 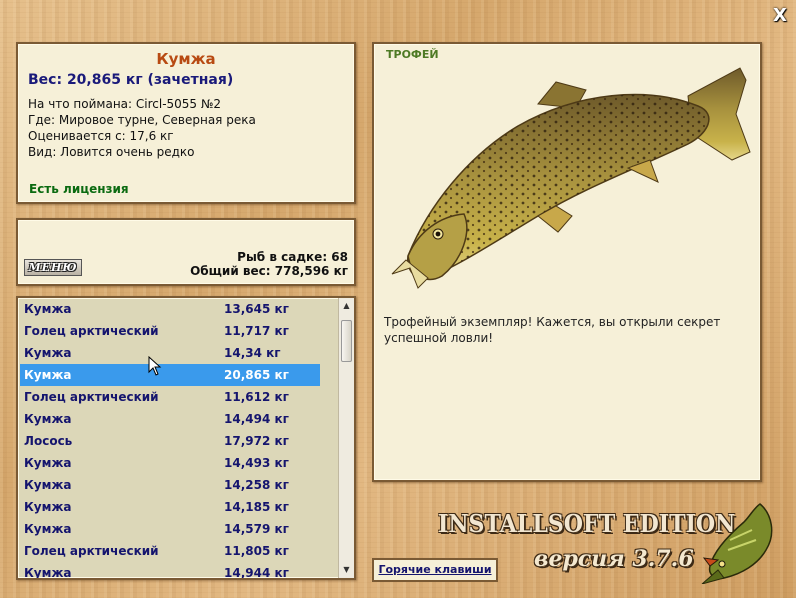 I want to click on catch-row: Кумжа 14,944 кг, so click(x=170, y=571).